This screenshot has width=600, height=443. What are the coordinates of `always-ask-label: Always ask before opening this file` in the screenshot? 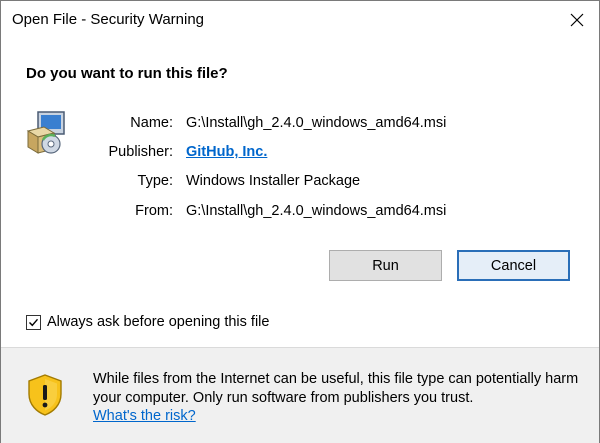 It's located at (158, 322).